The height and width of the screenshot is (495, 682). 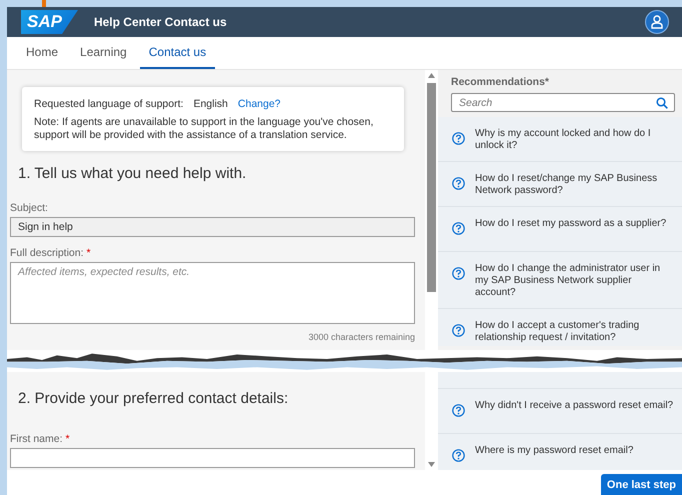 I want to click on one-last-step-button: One last step, so click(x=641, y=484).